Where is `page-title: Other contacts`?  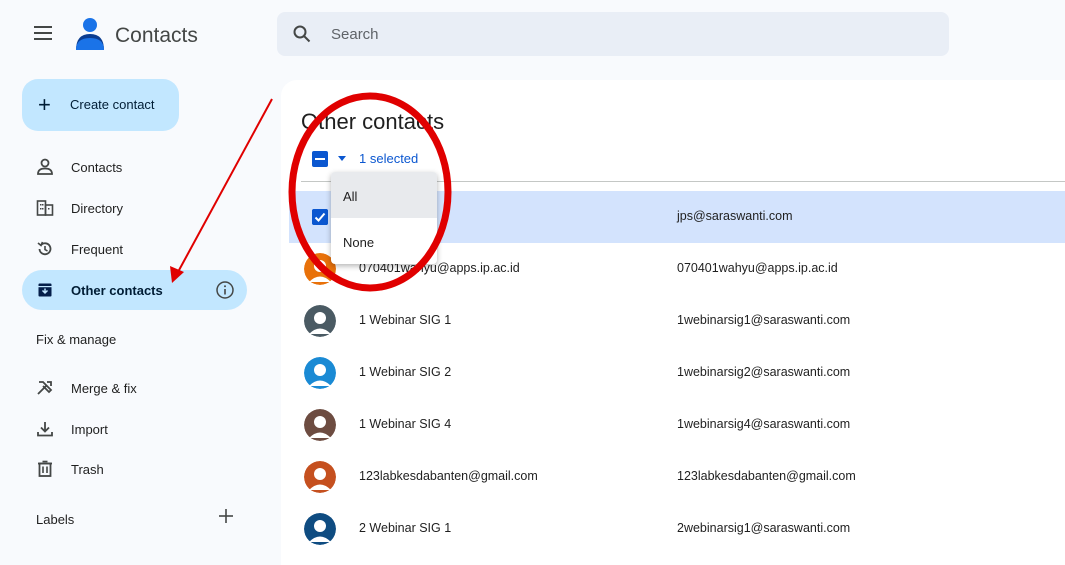 page-title: Other contacts is located at coordinates (373, 121).